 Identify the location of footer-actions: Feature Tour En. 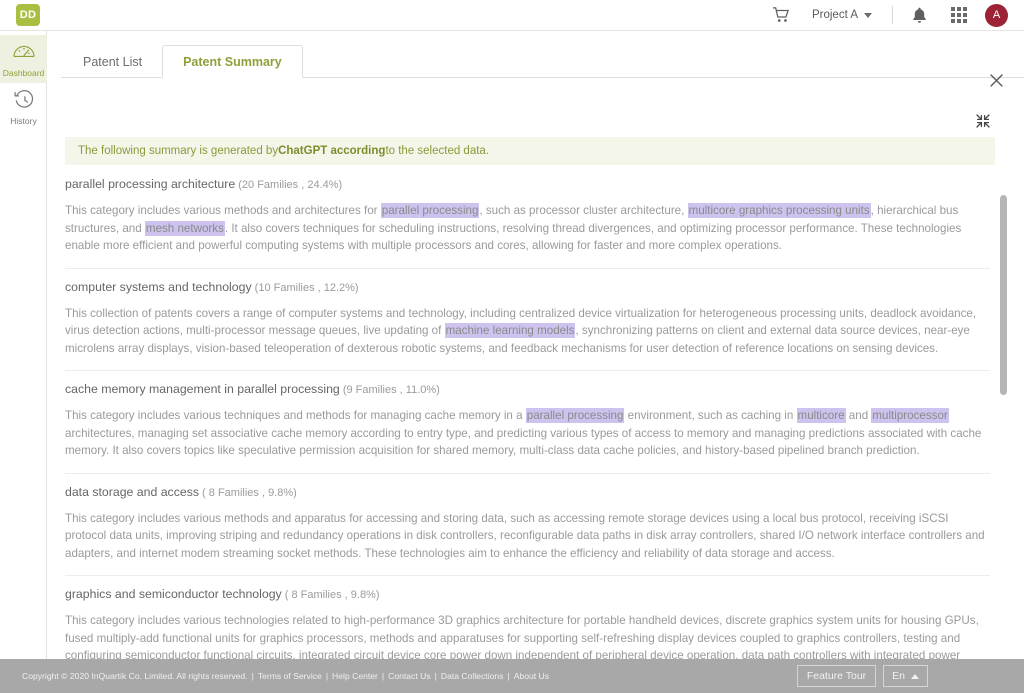
(910, 676).